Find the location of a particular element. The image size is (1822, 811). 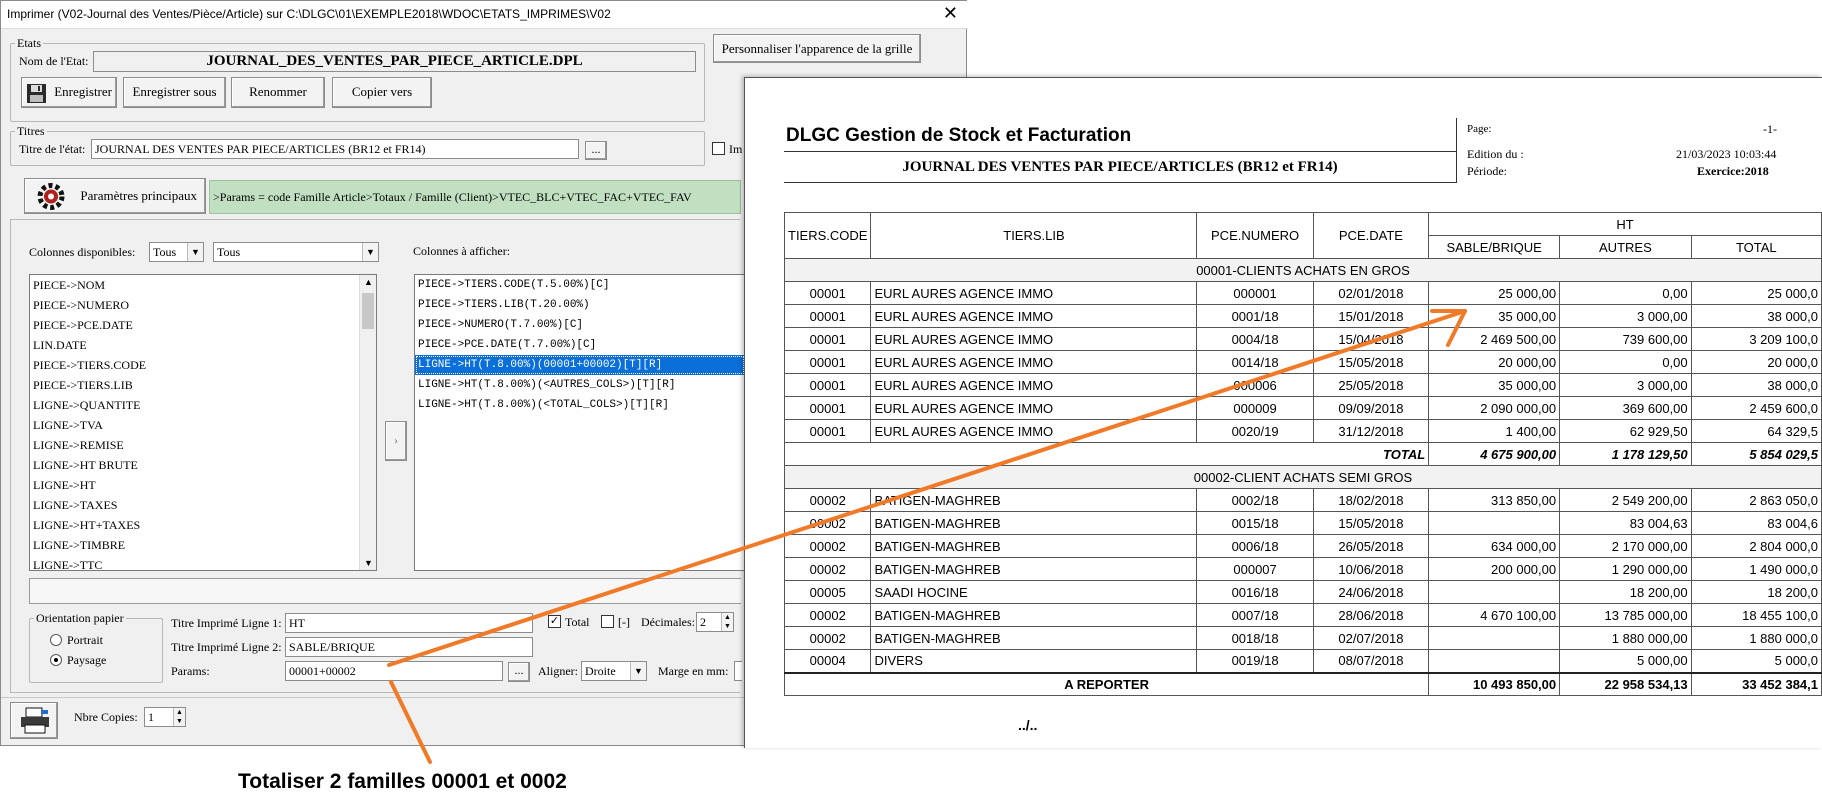

cell-total: 1 880 000,0 is located at coordinates (1756, 638).